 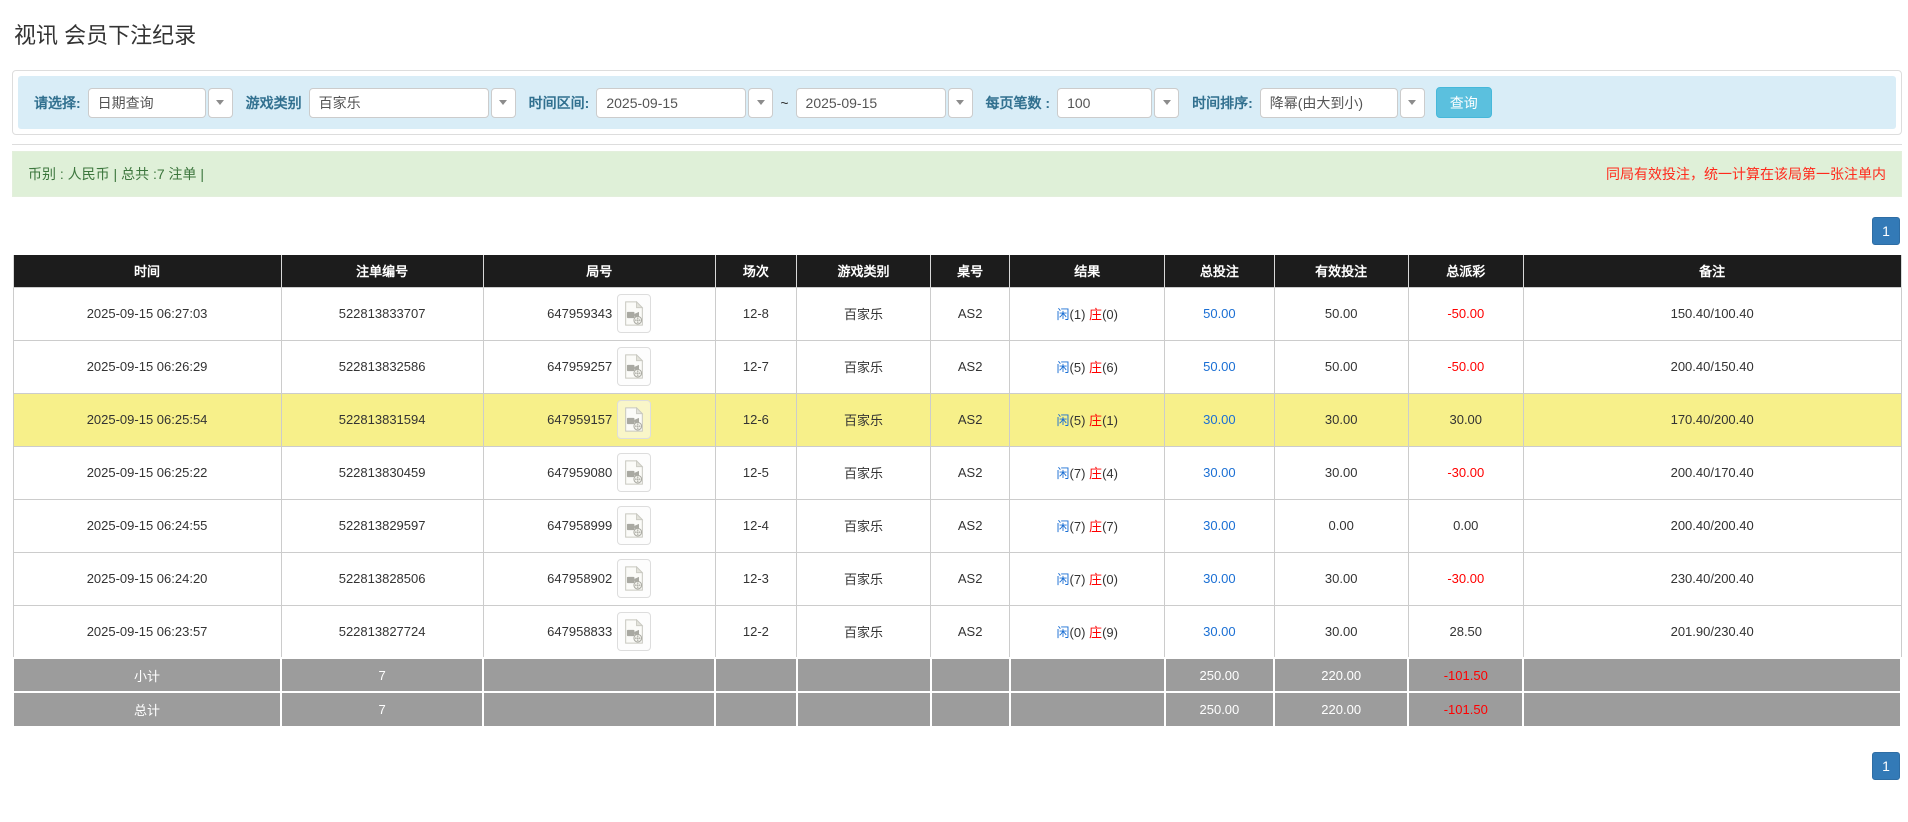 What do you see at coordinates (1466, 708) in the screenshot?
I see `total-row-payout: -101.50` at bounding box center [1466, 708].